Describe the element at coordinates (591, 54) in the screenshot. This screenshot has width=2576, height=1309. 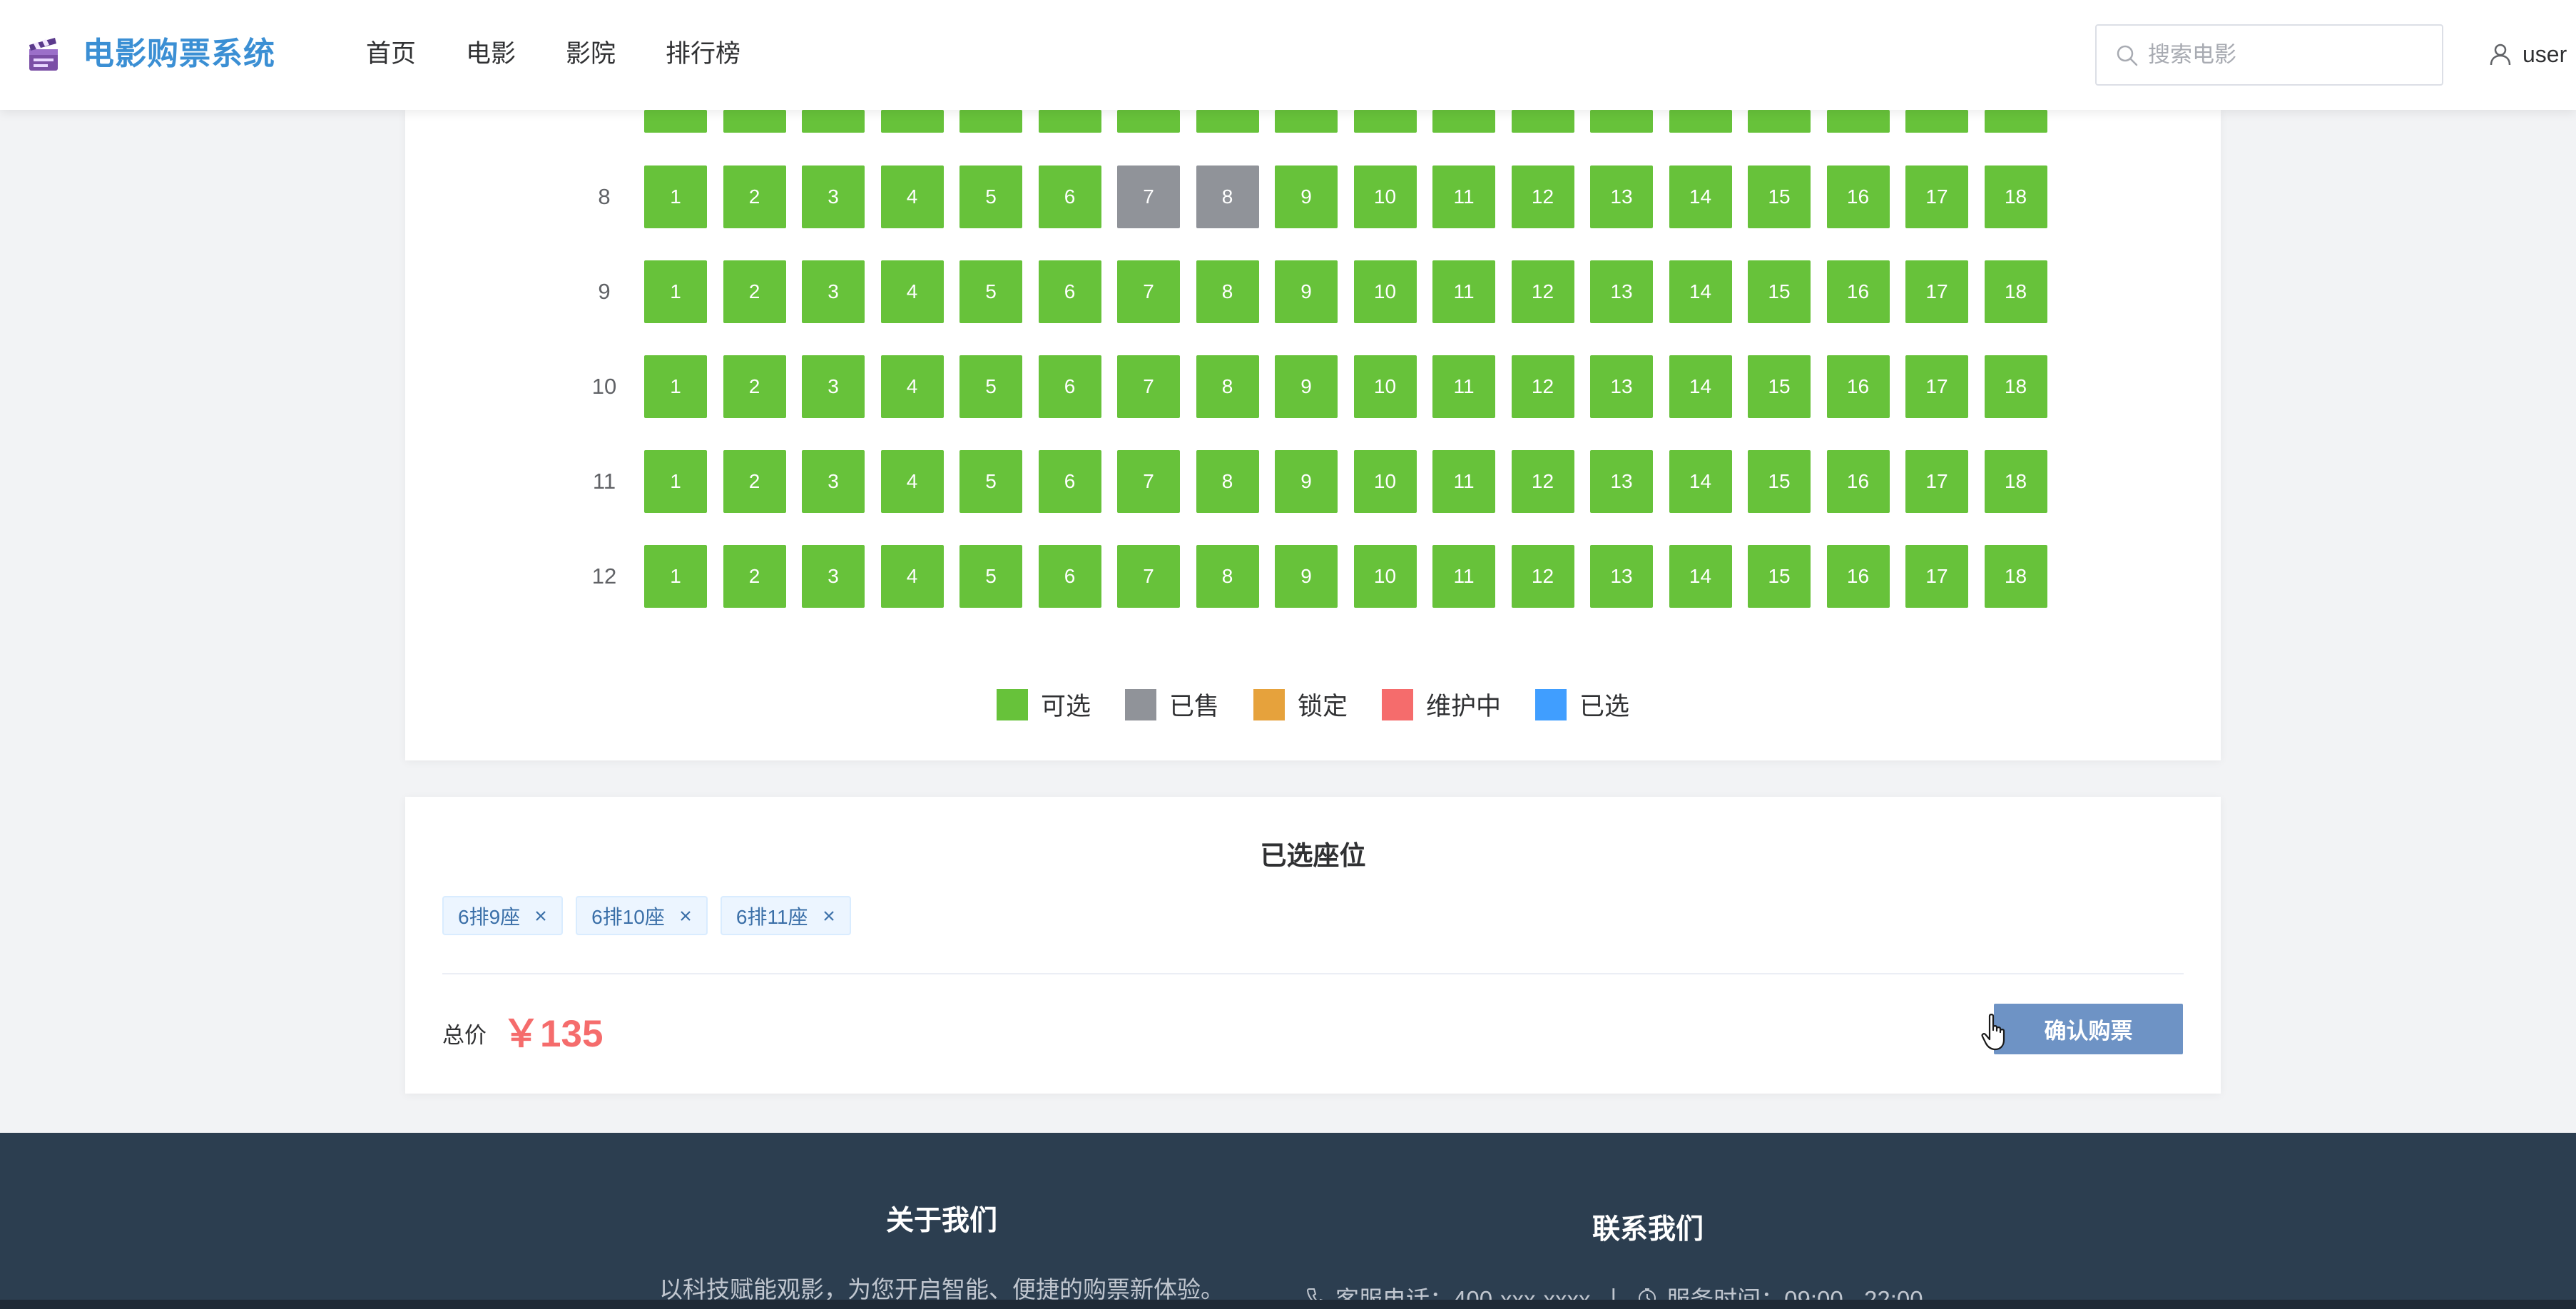
I see `nav-cinemas: 影院` at that location.